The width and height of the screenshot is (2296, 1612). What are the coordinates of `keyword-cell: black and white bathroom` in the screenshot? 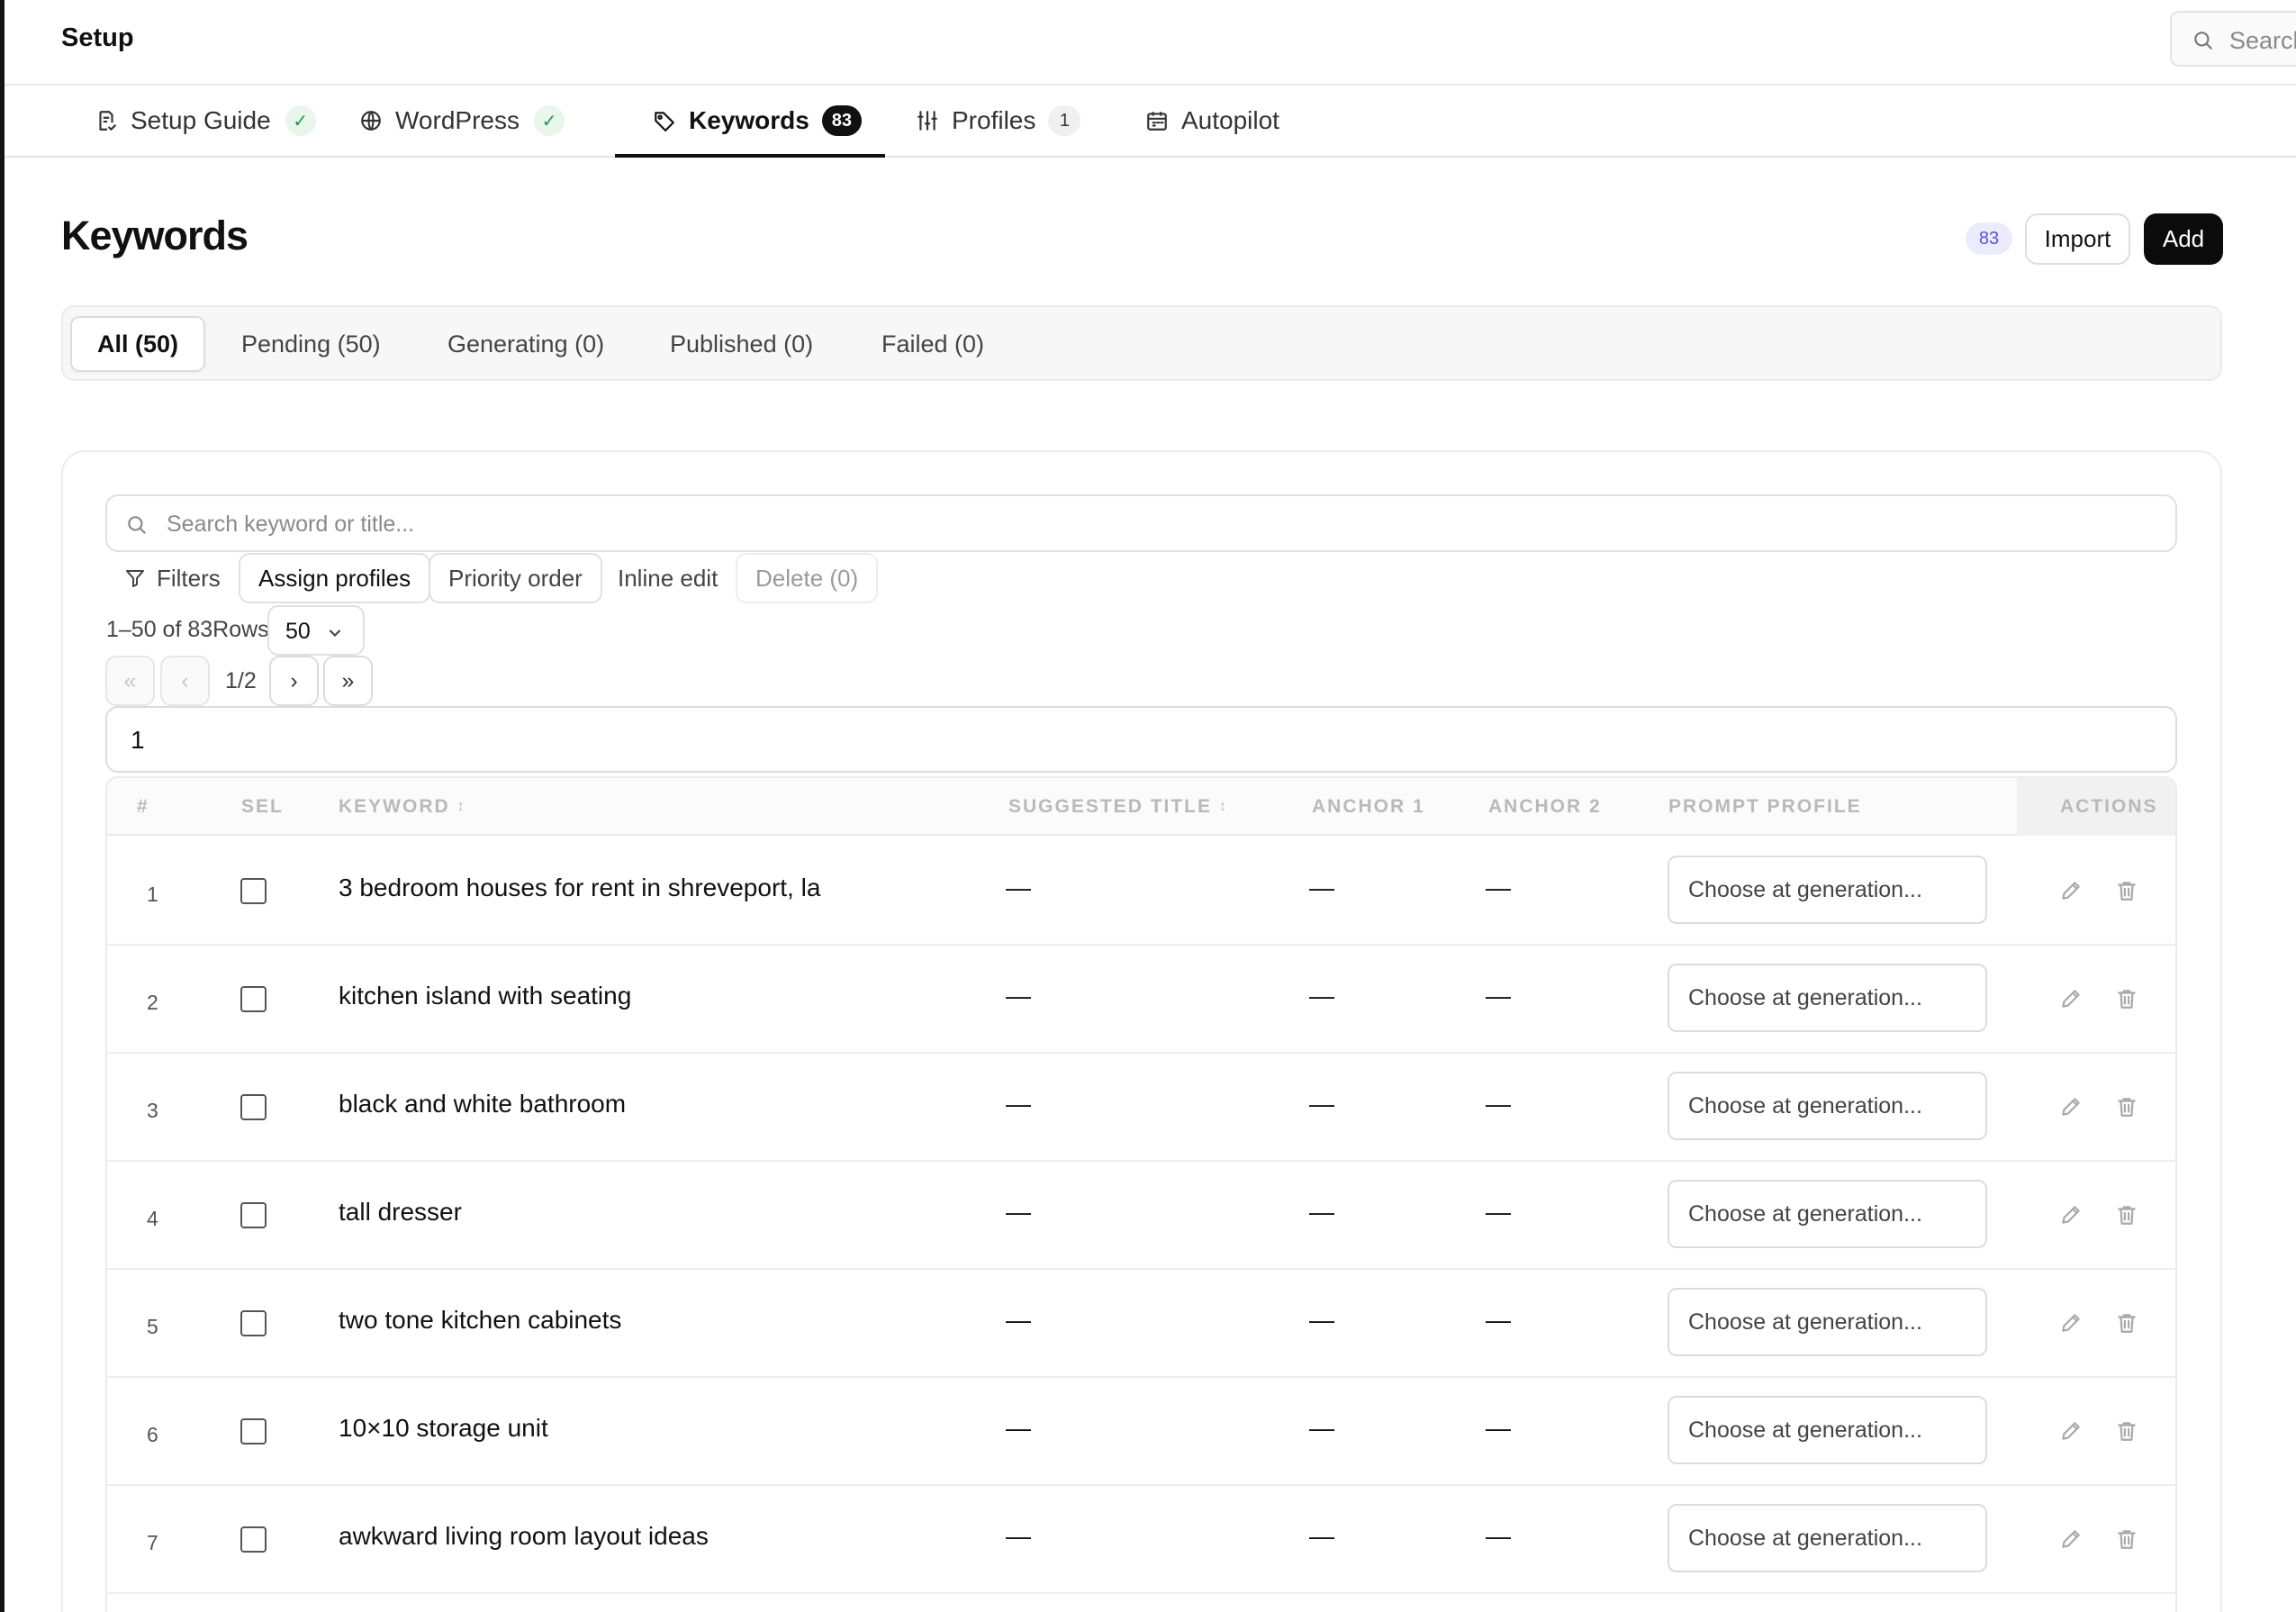 It's located at (482, 1104).